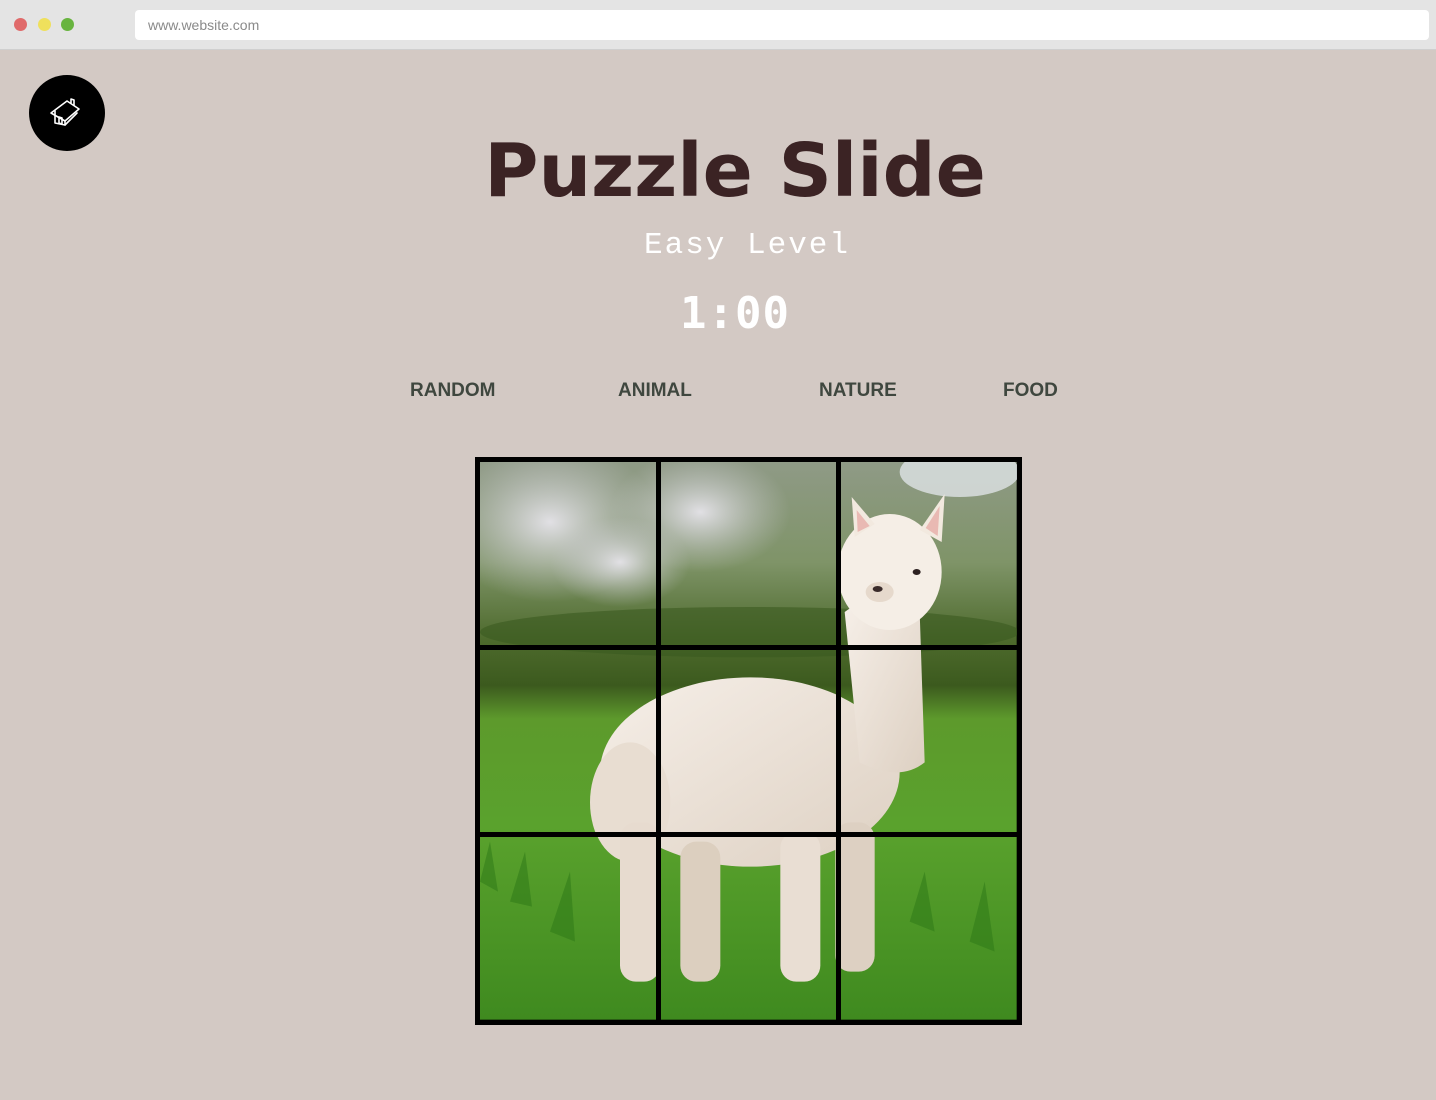 This screenshot has height=1100, width=1436. Describe the element at coordinates (20, 24) in the screenshot. I see `close-window-button` at that location.